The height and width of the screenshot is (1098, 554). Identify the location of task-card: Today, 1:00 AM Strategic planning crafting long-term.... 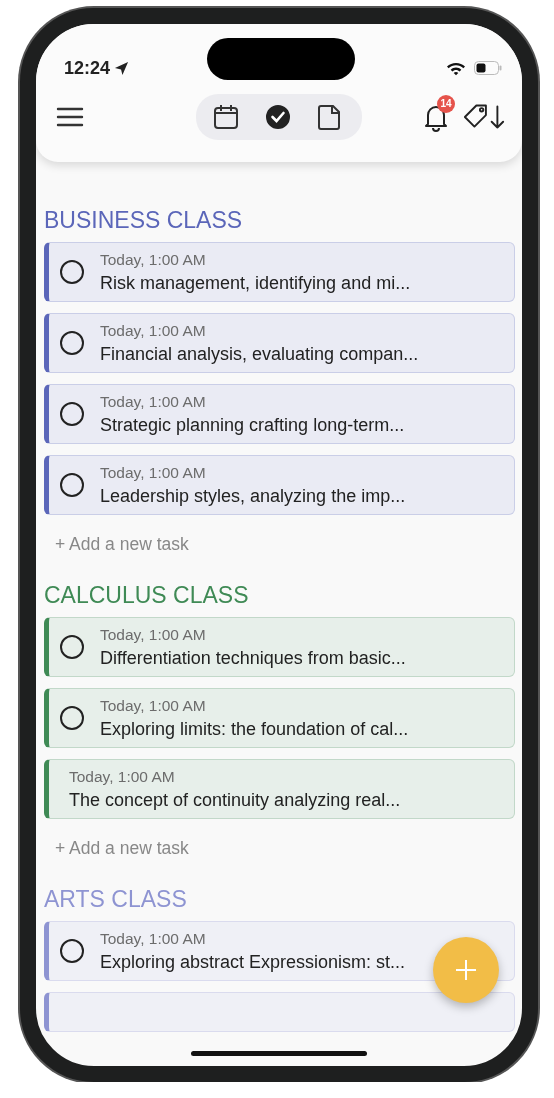
(279, 414).